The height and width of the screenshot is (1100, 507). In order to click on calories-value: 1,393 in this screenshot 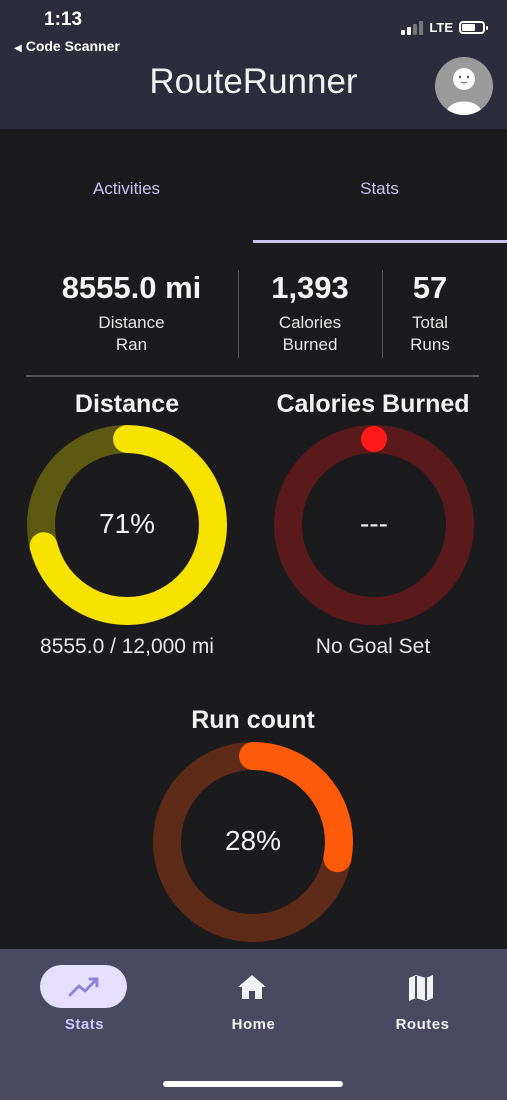, I will do `click(310, 287)`.